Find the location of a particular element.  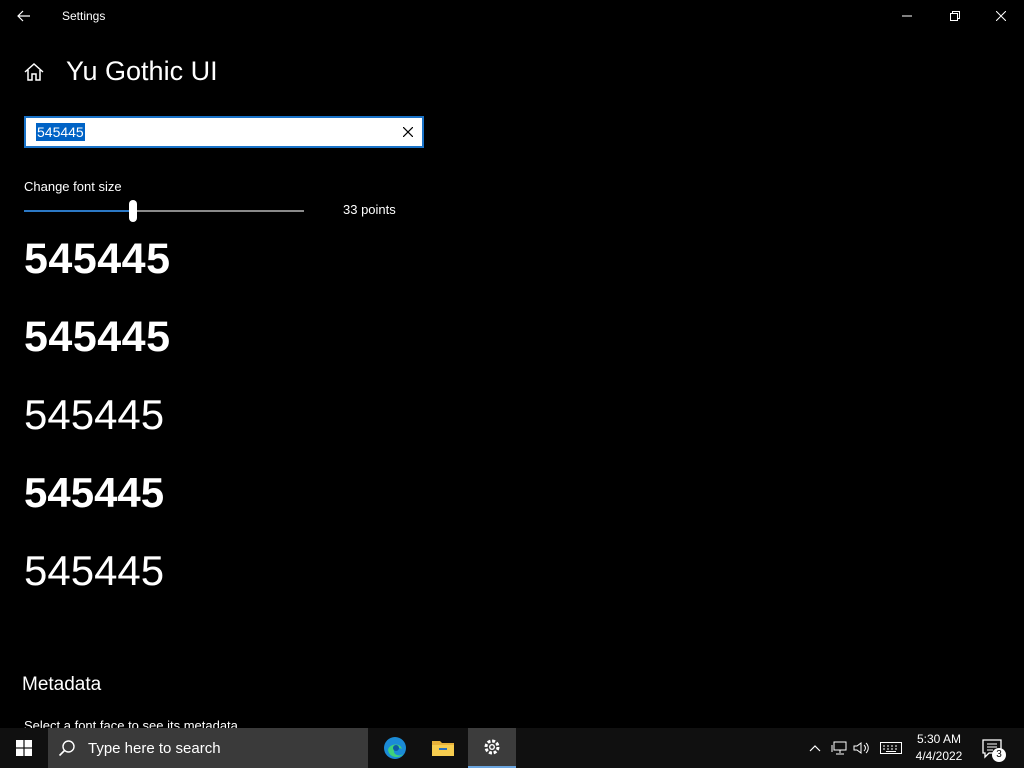

restore-icon is located at coordinates (955, 16).